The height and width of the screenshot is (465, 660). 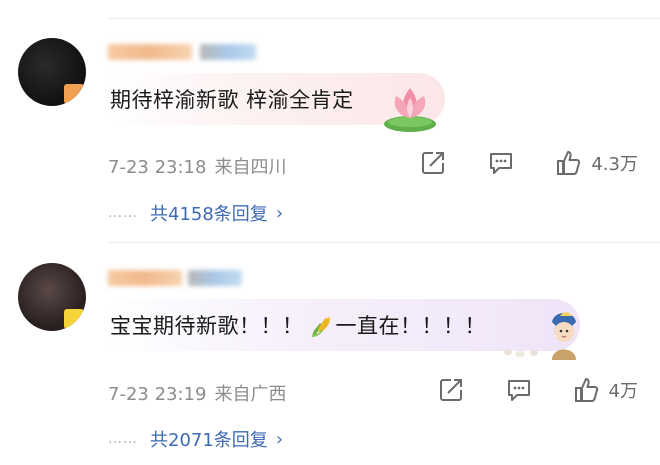 What do you see at coordinates (250, 394) in the screenshot?
I see `comment-location: 来自广西` at bounding box center [250, 394].